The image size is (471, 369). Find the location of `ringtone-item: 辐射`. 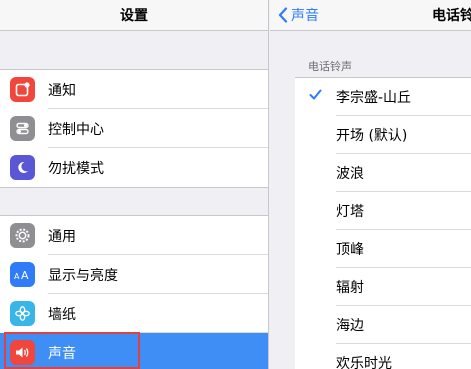

ringtone-item: 辐射 is located at coordinates (383, 287).